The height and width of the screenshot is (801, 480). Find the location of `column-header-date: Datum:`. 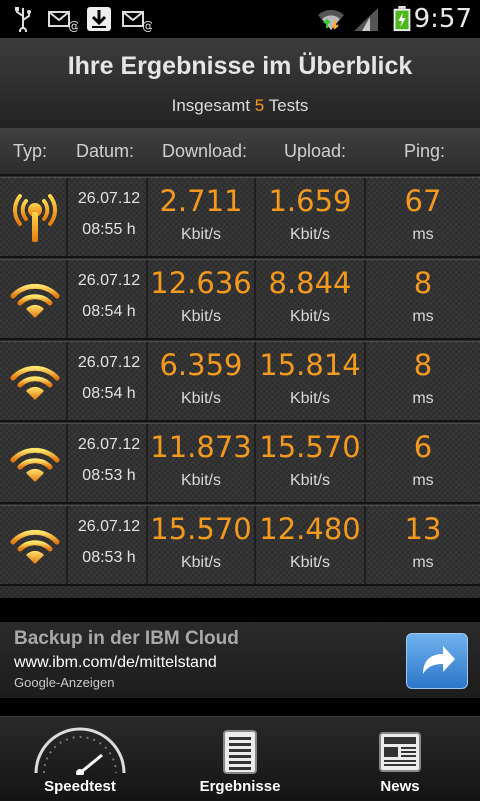

column-header-date: Datum: is located at coordinates (105, 151).